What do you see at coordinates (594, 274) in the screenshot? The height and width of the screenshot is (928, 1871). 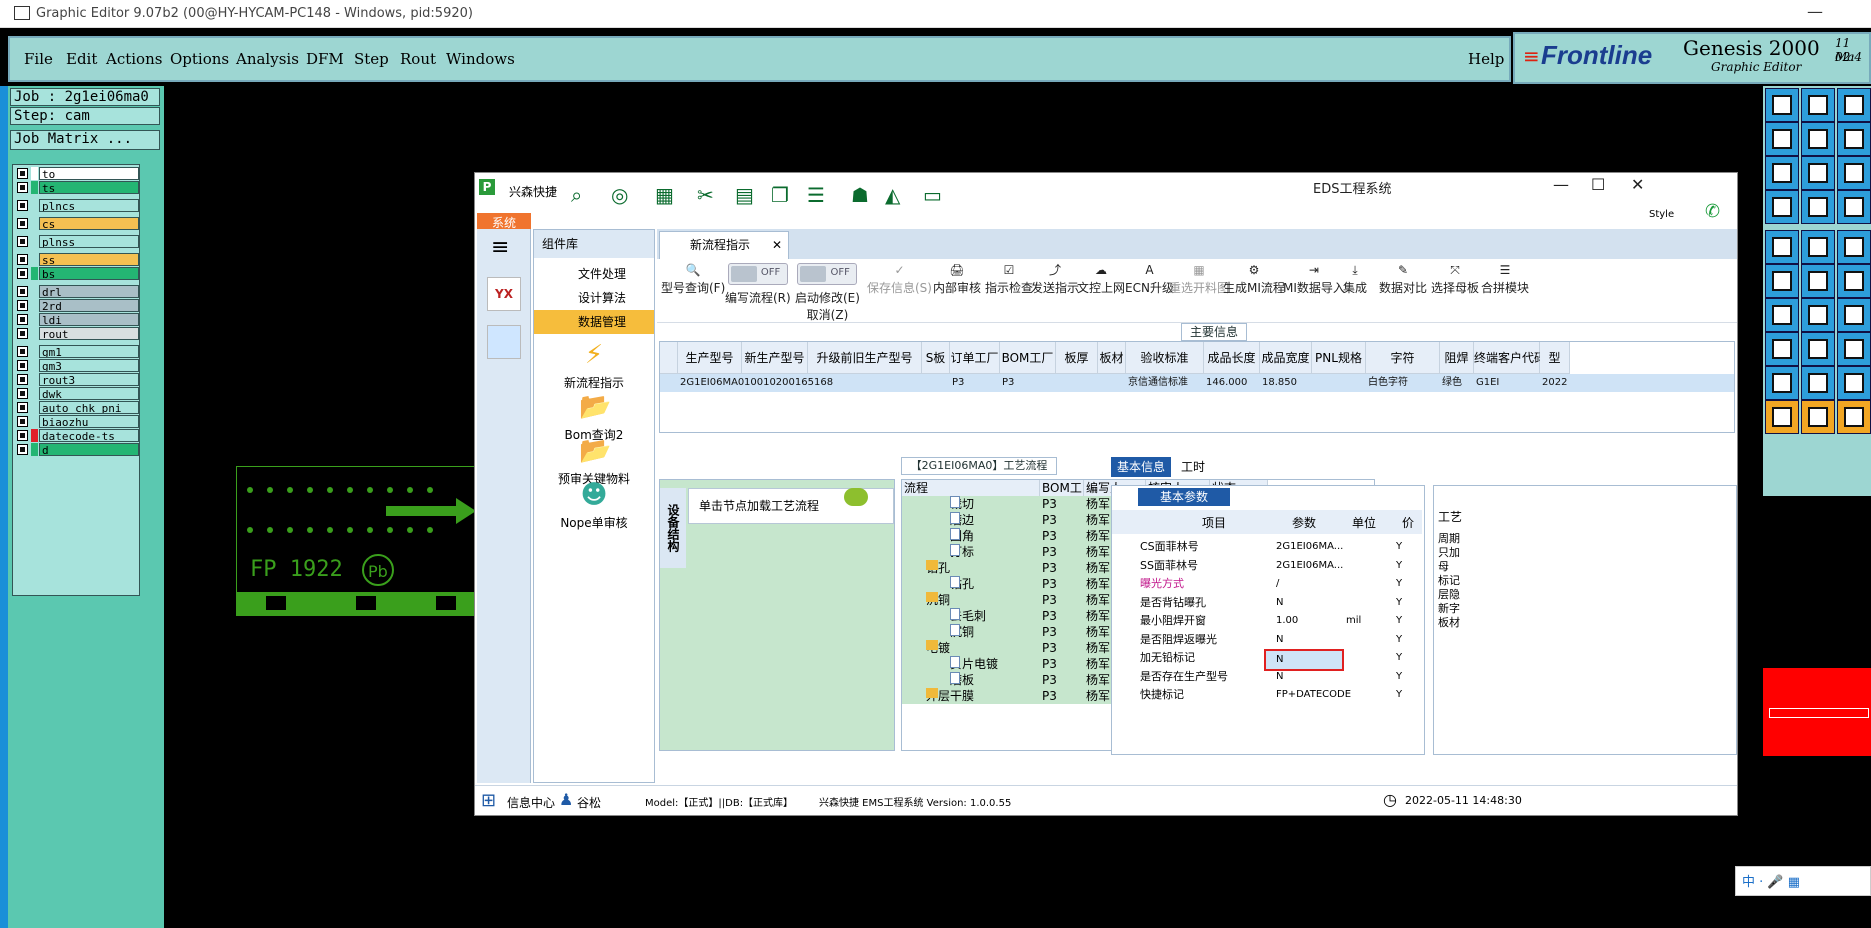 I see `comp-item-file: 文件处理` at bounding box center [594, 274].